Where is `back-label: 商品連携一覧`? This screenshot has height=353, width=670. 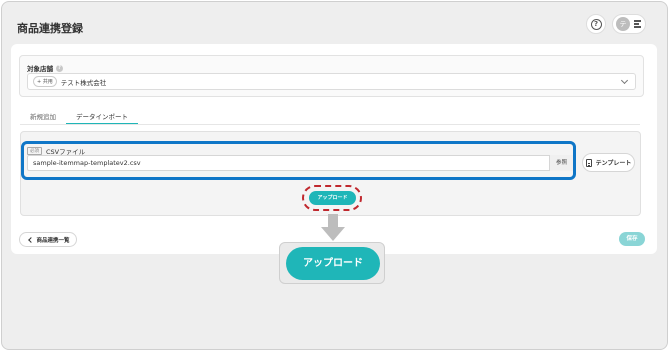 back-label: 商品連携一覧 is located at coordinates (53, 240).